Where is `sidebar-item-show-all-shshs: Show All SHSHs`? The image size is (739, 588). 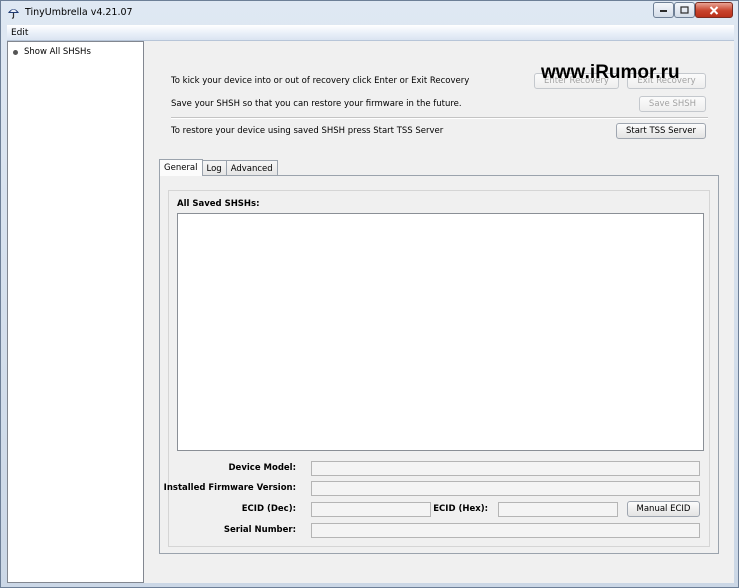
sidebar-item-show-all-shshs: Show All SHSHs is located at coordinates (52, 52).